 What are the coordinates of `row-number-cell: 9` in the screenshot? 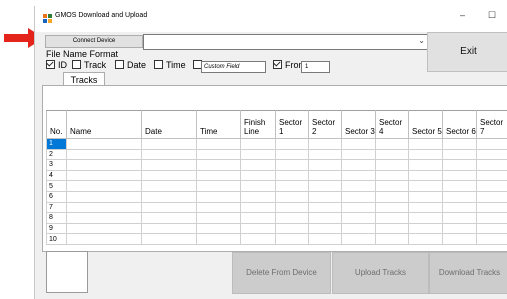 It's located at (56, 228).